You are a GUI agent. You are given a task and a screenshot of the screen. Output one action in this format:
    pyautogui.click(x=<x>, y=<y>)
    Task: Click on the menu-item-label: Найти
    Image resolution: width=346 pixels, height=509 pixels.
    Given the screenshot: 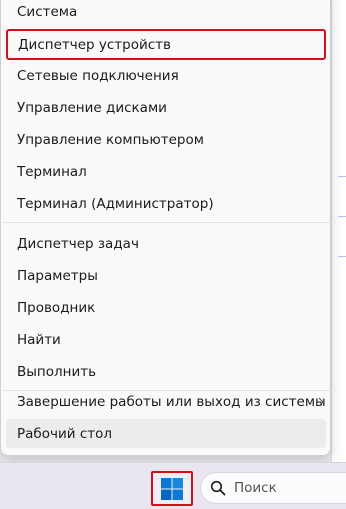 What is the action you would take?
    pyautogui.click(x=39, y=339)
    